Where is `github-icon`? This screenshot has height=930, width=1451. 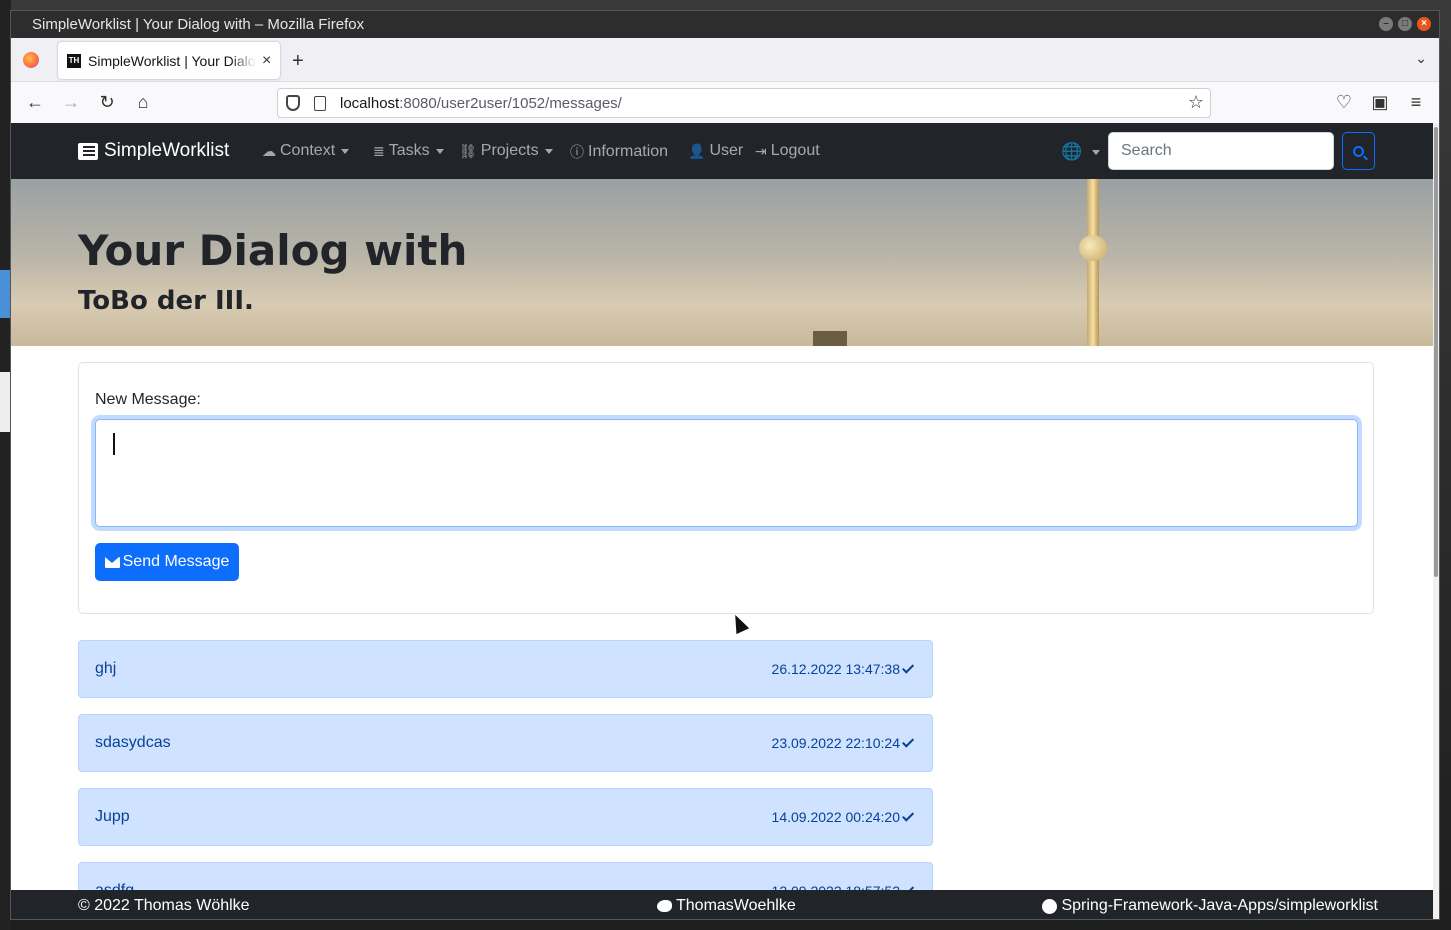
github-icon is located at coordinates (1050, 906).